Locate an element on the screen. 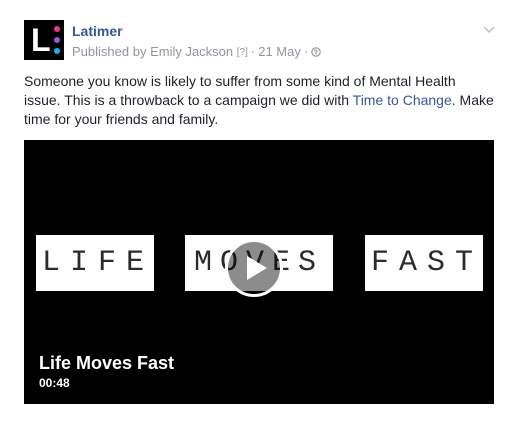 The height and width of the screenshot is (428, 513). page-name-link: Latimer is located at coordinates (97, 31).